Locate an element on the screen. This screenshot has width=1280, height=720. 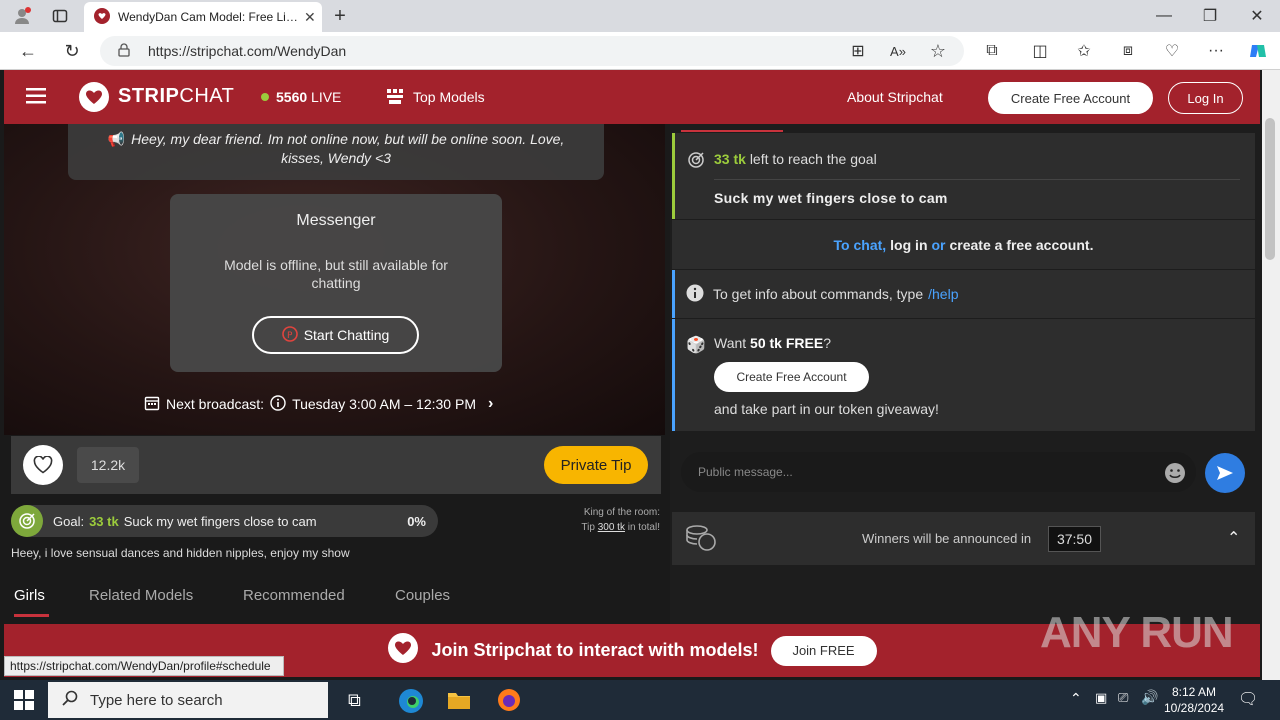
heart-icon is located at coordinates (43, 465).